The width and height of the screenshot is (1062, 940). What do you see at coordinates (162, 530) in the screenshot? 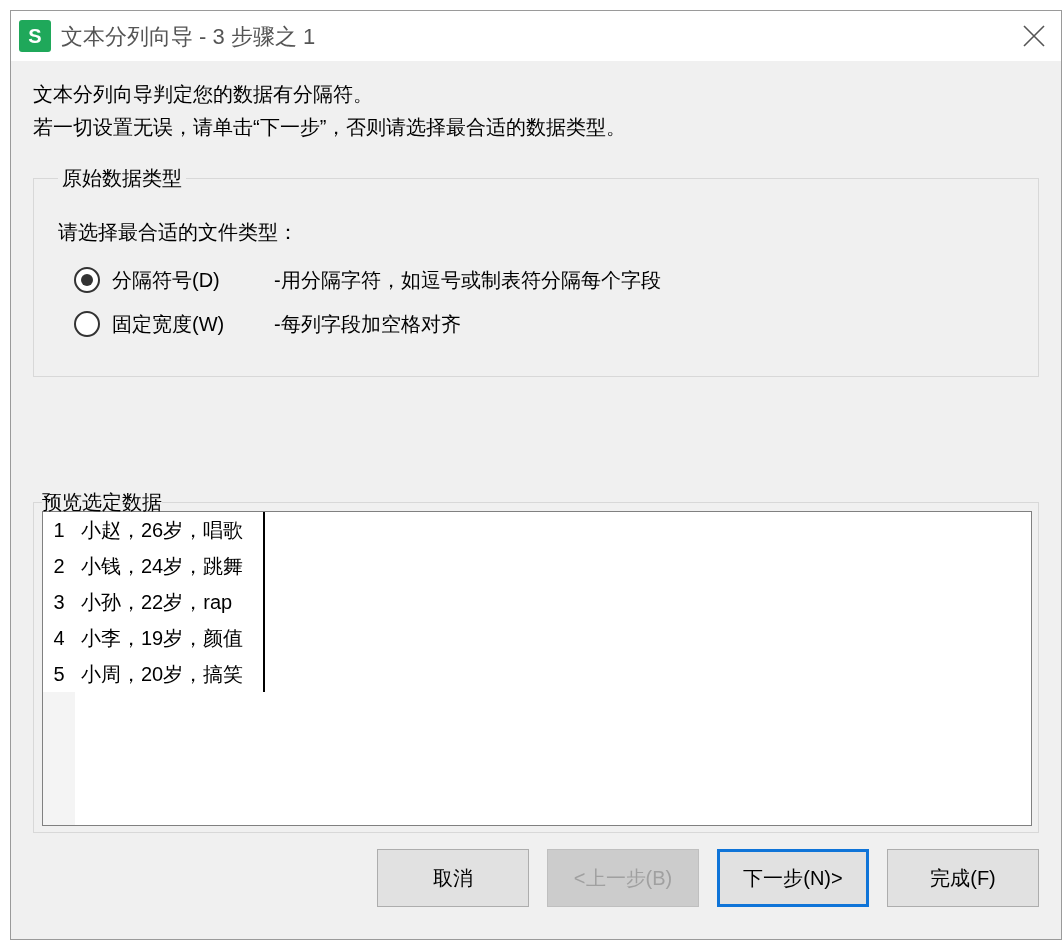
I see `preview-row-text: 小赵，26岁，唱歌` at bounding box center [162, 530].